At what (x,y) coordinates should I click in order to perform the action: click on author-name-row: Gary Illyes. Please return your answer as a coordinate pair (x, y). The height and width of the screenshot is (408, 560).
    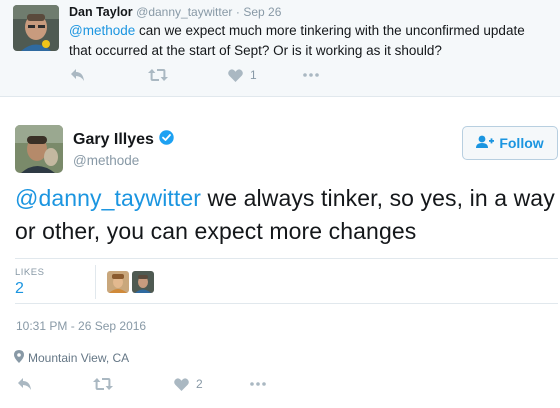
    Looking at the image, I should click on (123, 140).